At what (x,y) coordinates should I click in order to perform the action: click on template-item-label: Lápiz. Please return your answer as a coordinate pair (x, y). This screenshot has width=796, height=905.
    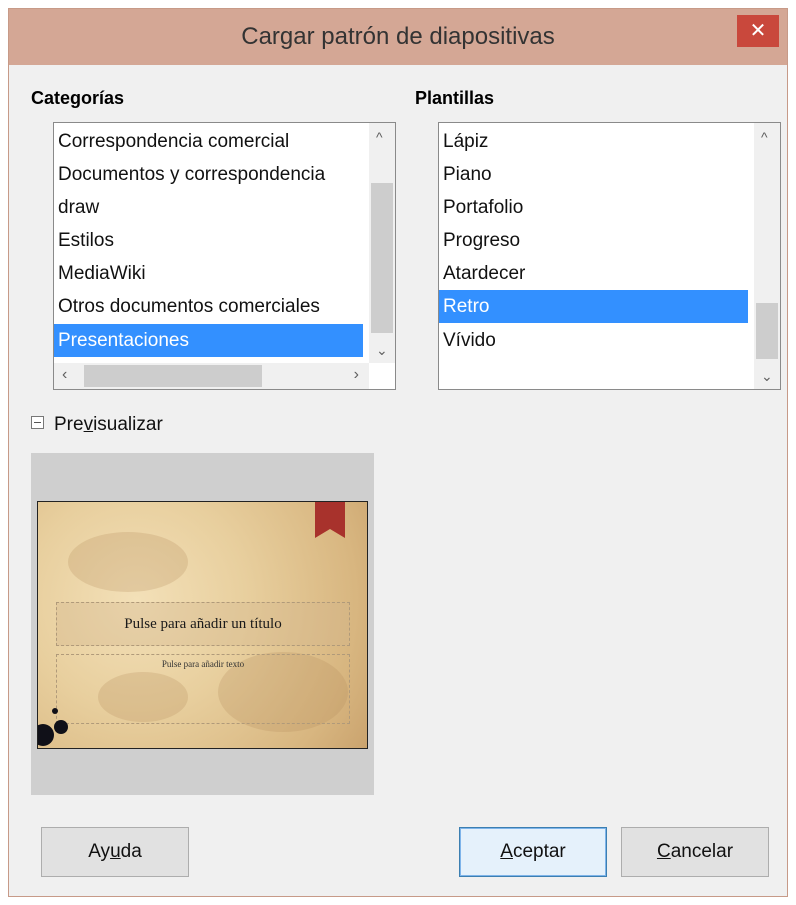
    Looking at the image, I should click on (466, 141).